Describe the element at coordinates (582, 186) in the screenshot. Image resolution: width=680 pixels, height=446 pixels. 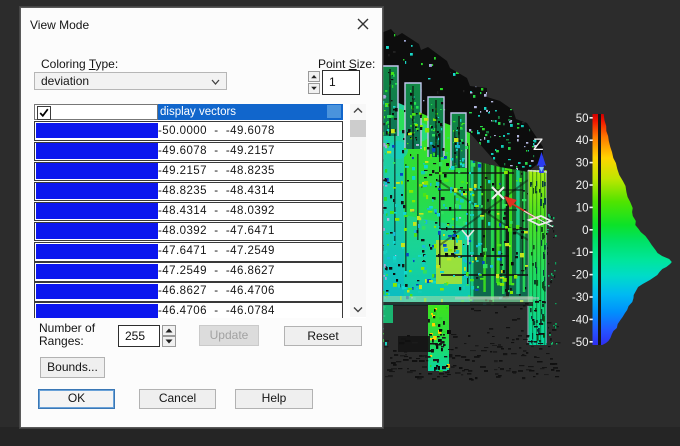
I see `svg-text: 20` at that location.